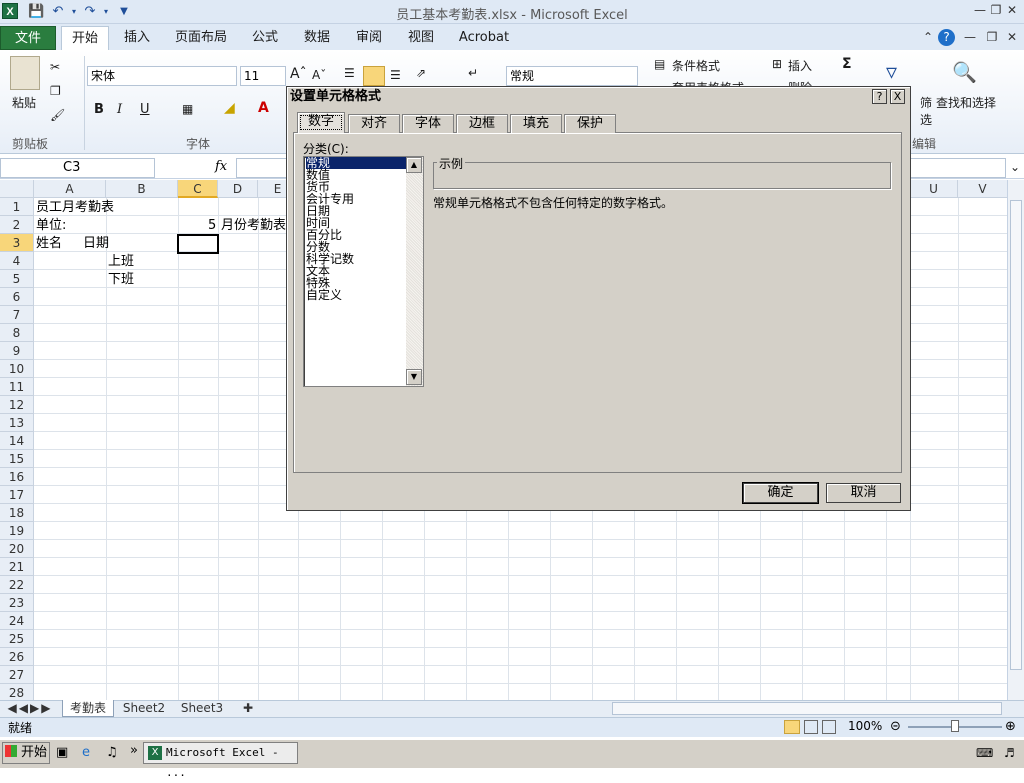  What do you see at coordinates (99, 109) in the screenshot?
I see `bold-button: B` at bounding box center [99, 109].